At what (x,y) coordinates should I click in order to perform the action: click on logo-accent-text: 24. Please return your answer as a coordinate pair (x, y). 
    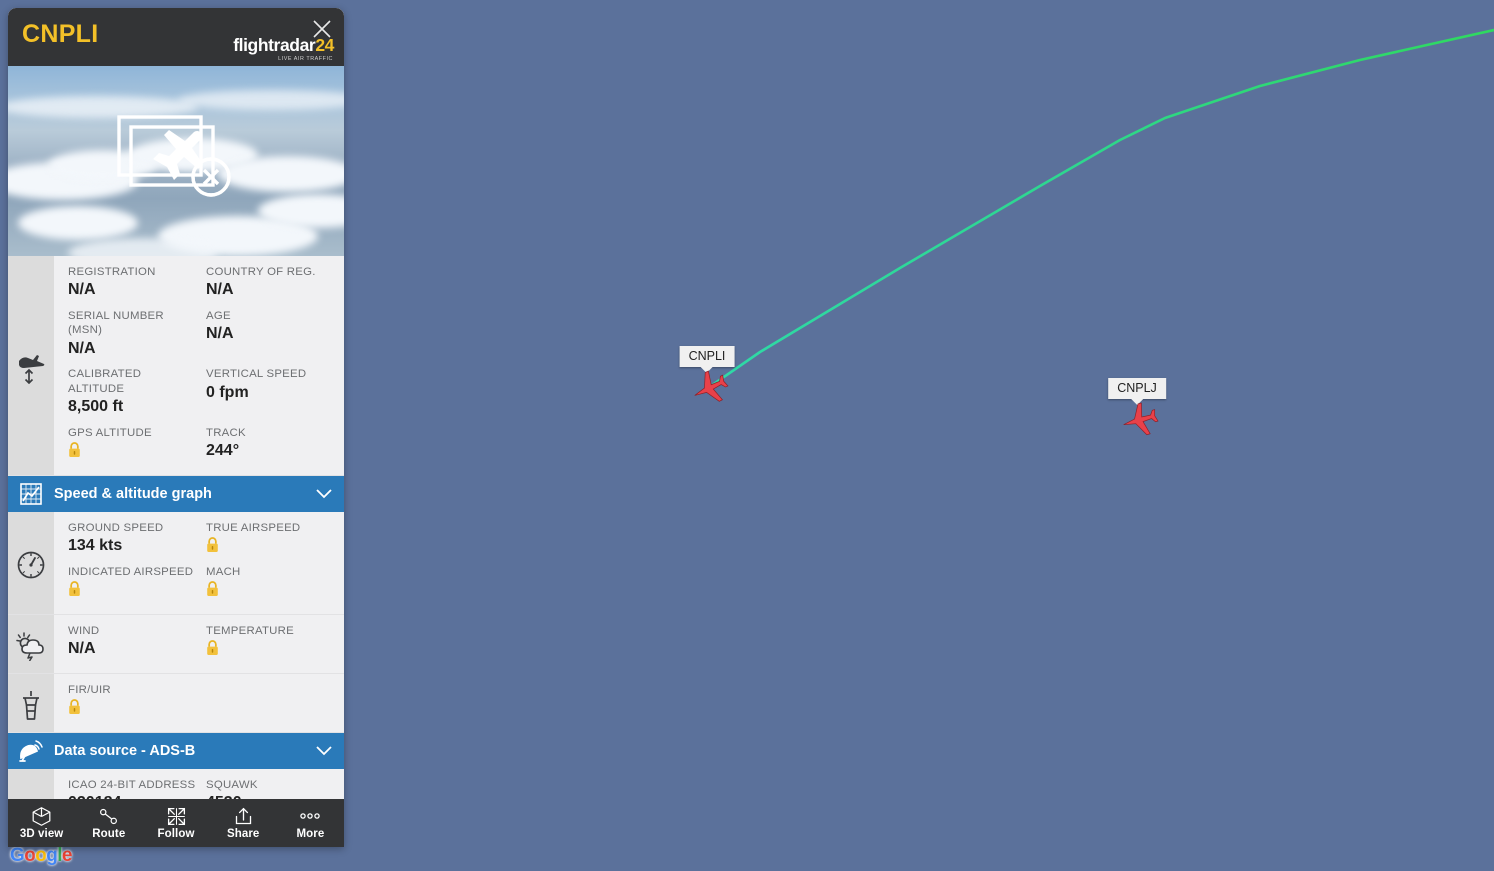
    Looking at the image, I should click on (324, 45).